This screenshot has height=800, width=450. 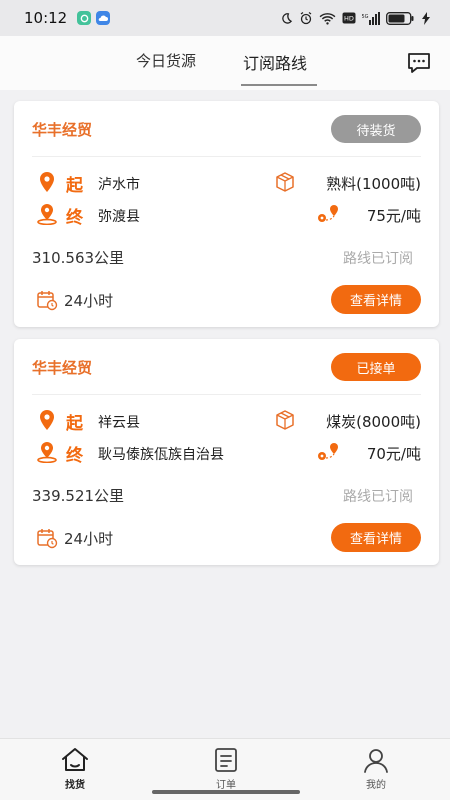 What do you see at coordinates (373, 422) in the screenshot?
I see `goods-info: 煤炭(8000吨)` at bounding box center [373, 422].